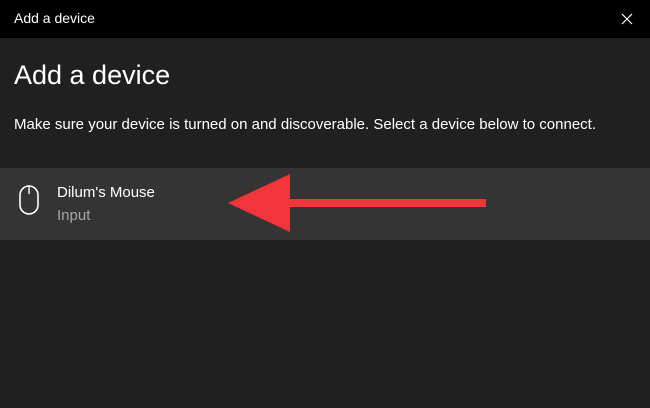 The width and height of the screenshot is (650, 408). I want to click on close-button, so click(627, 19).